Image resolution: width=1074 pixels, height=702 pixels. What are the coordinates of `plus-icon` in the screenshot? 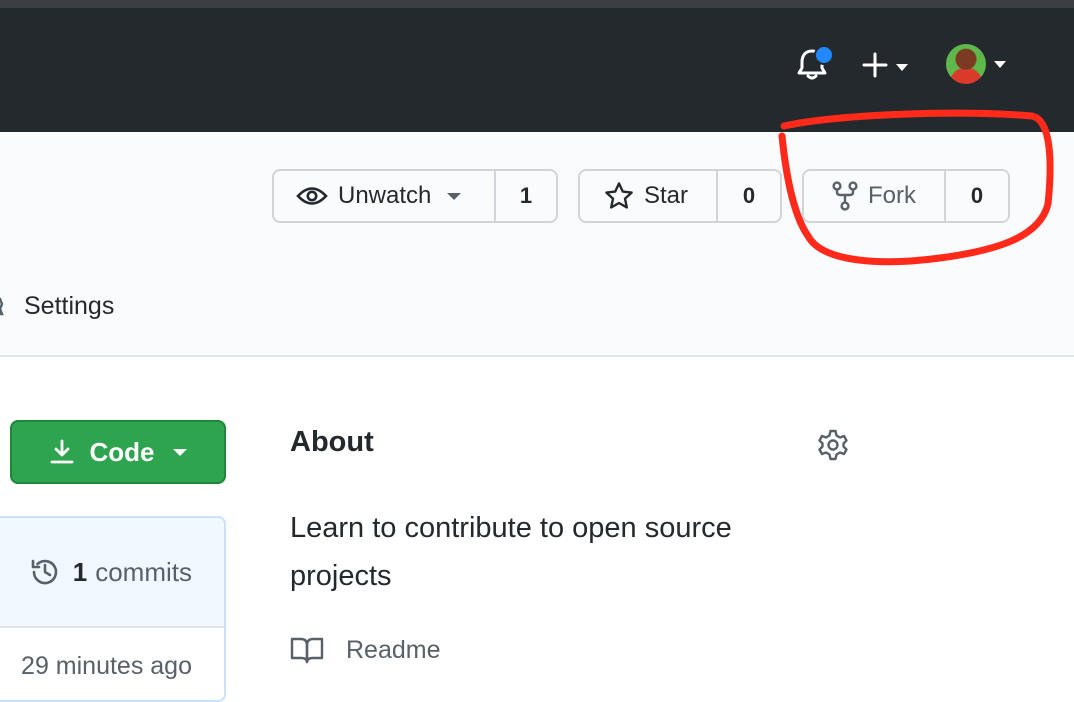 It's located at (875, 67).